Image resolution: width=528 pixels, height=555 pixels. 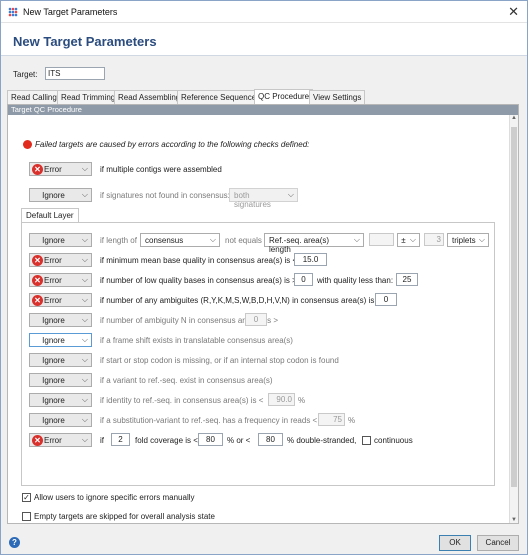 What do you see at coordinates (455, 543) in the screenshot?
I see `ok-button: OK` at bounding box center [455, 543].